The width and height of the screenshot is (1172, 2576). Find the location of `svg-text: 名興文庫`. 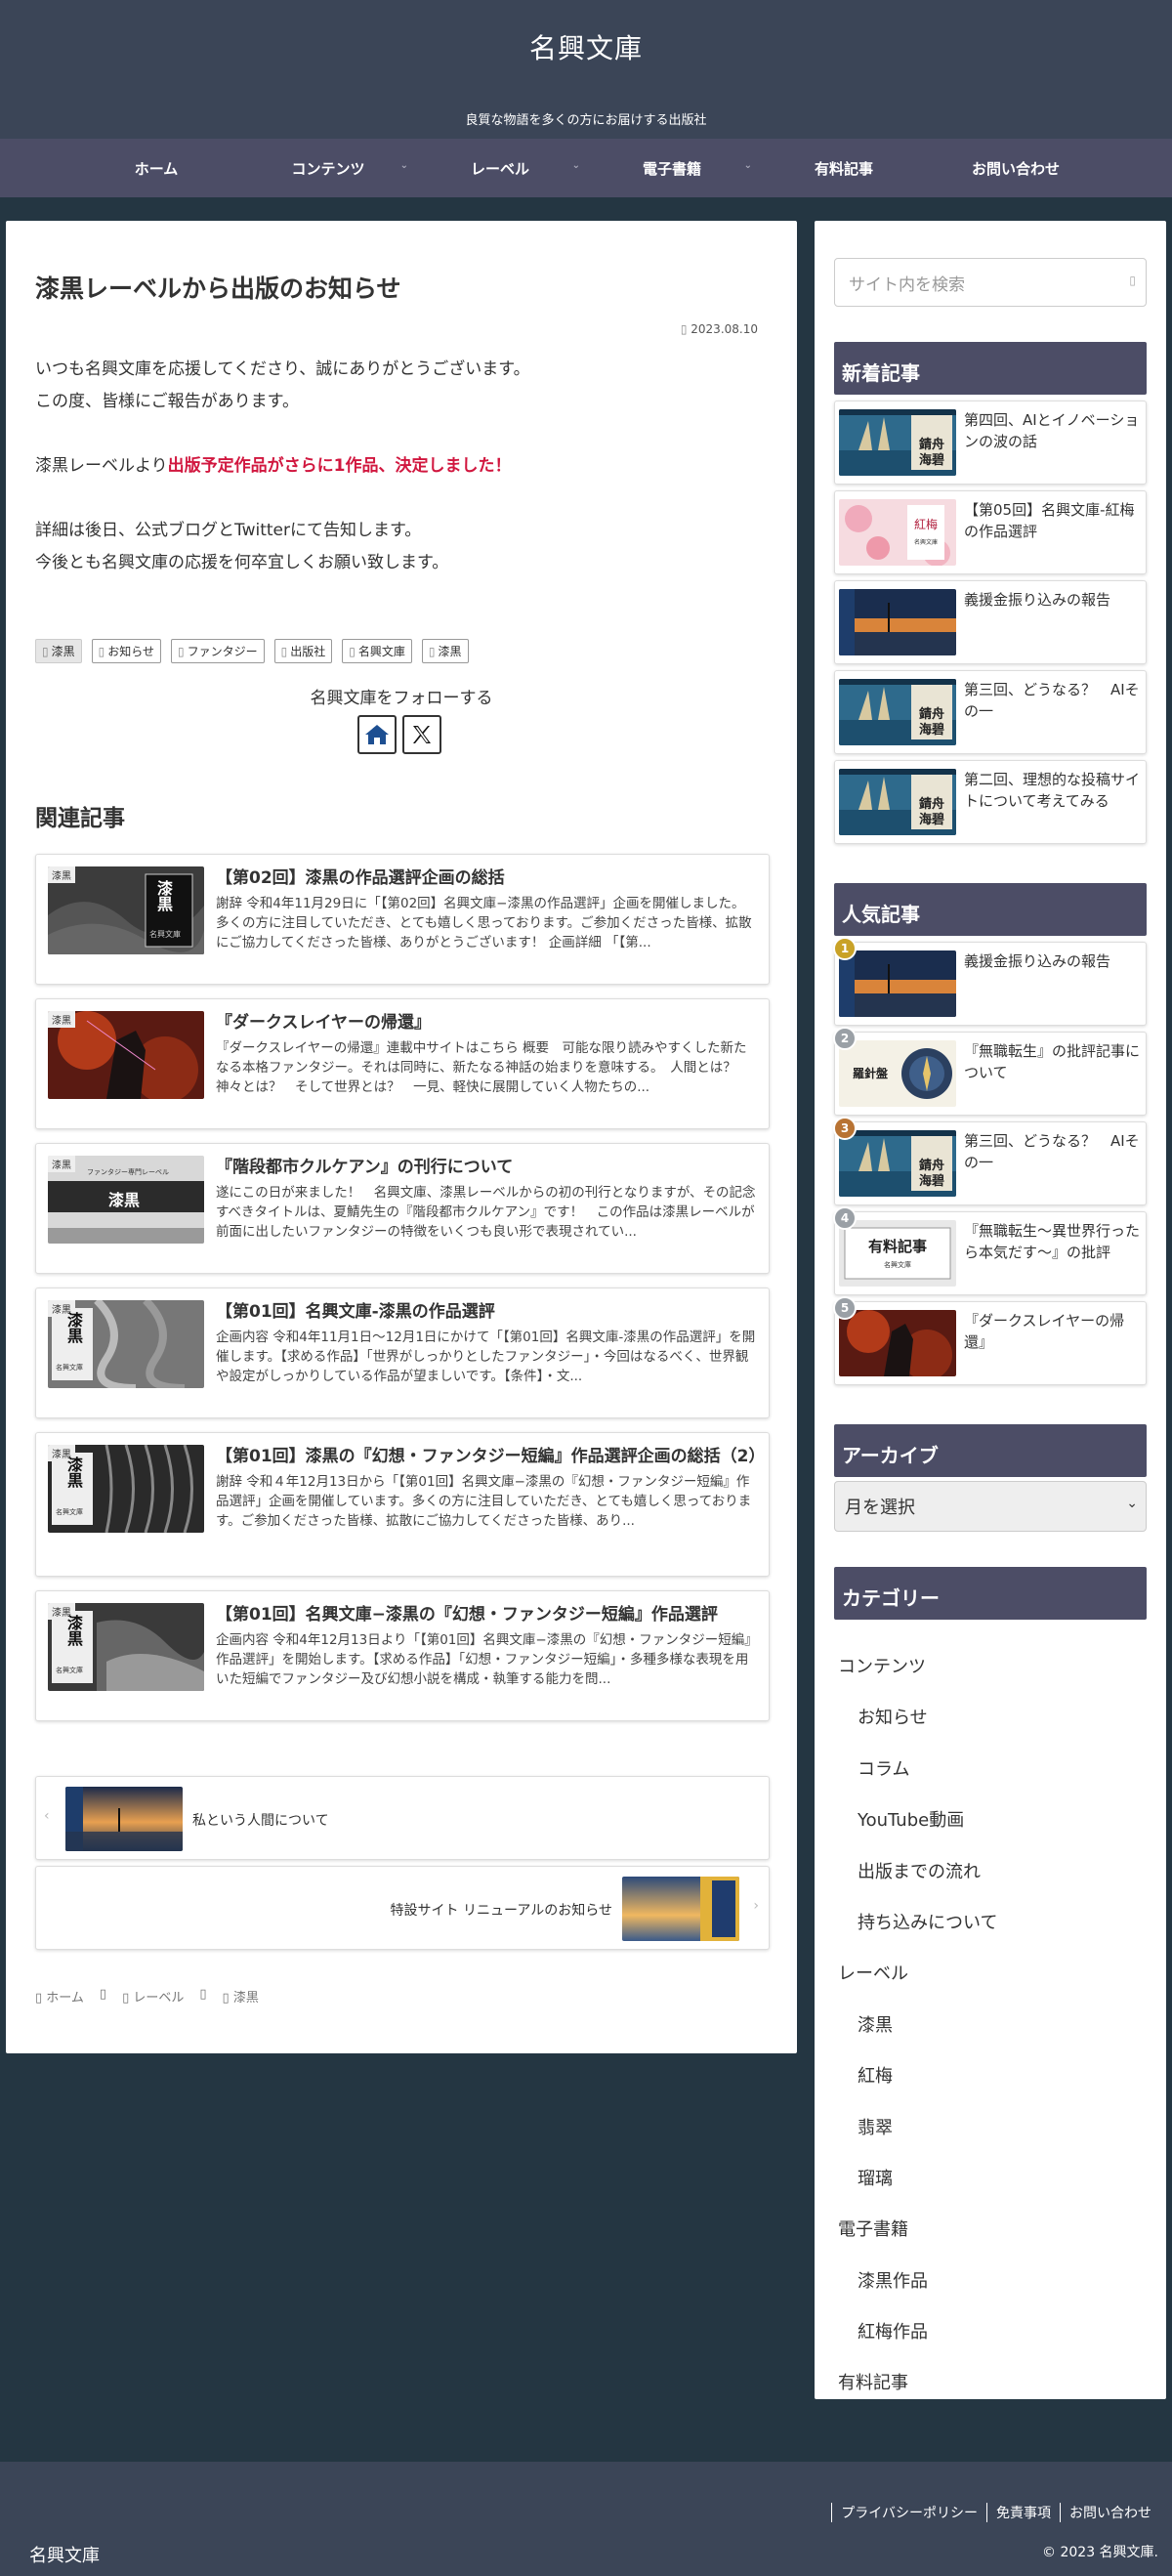

svg-text: 名興文庫 is located at coordinates (926, 542).